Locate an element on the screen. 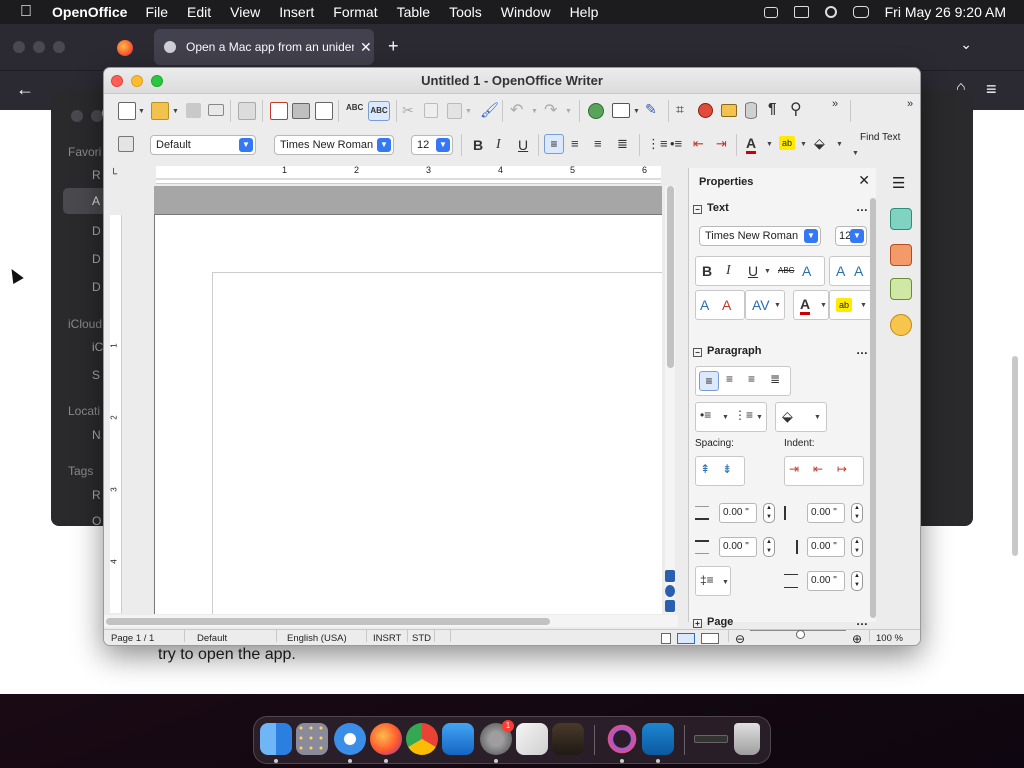 Image resolution: width=1024 pixels, height=768 pixels. finder-item: A is located at coordinates (96, 201).